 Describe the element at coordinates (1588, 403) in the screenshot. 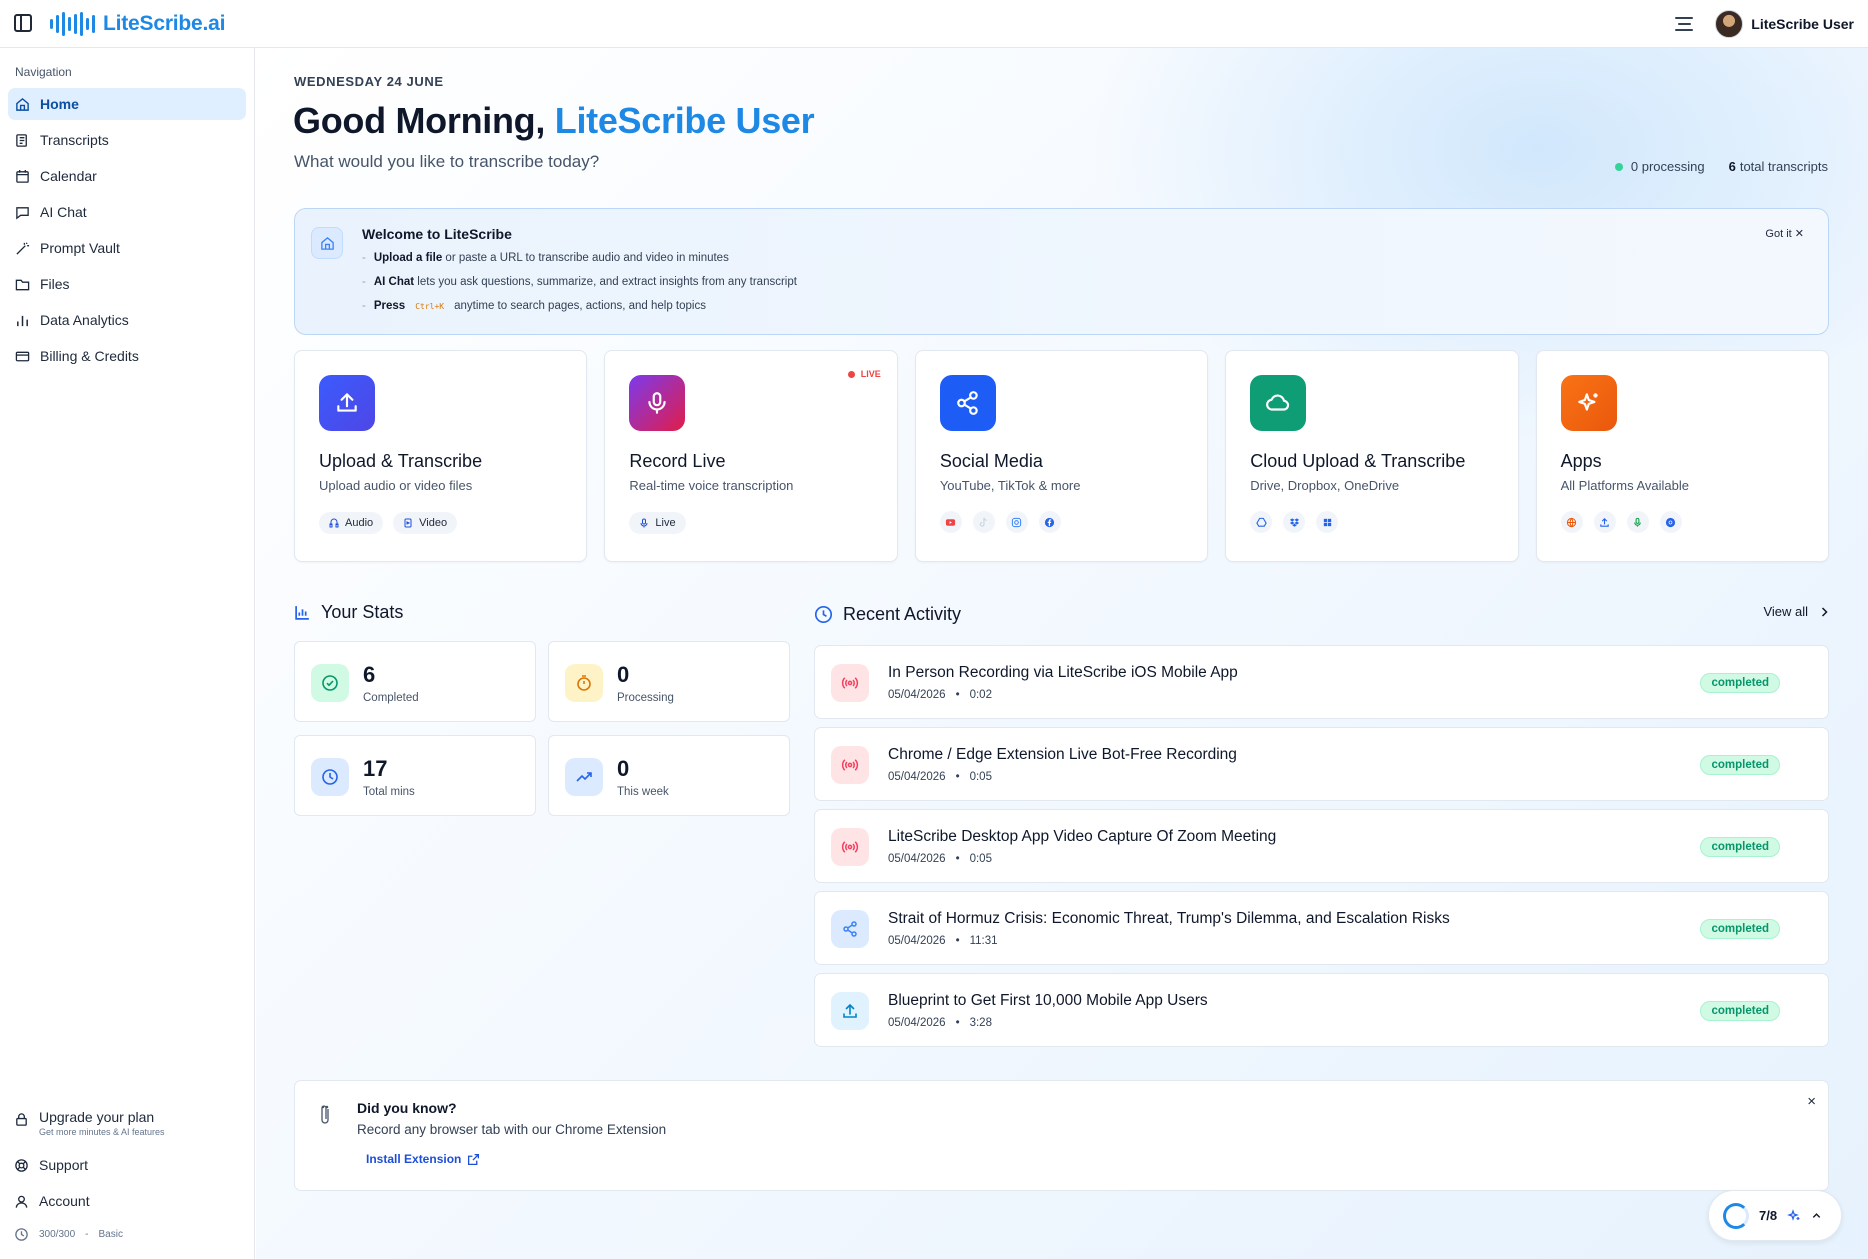

I see `sparkles-icon` at that location.